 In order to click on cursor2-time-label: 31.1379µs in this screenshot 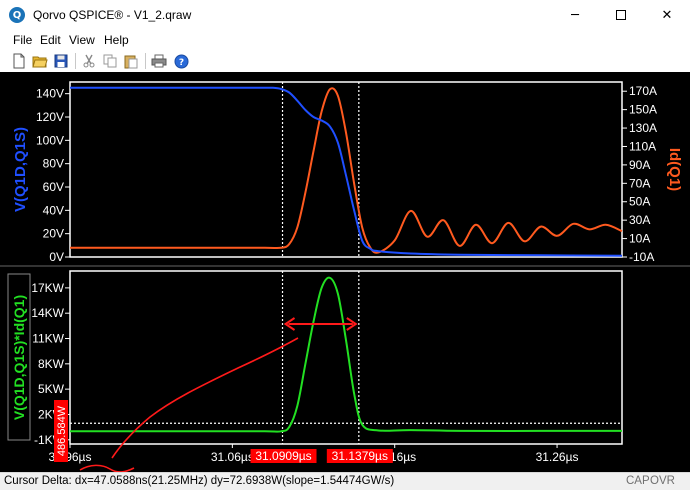, I will do `click(360, 456)`.